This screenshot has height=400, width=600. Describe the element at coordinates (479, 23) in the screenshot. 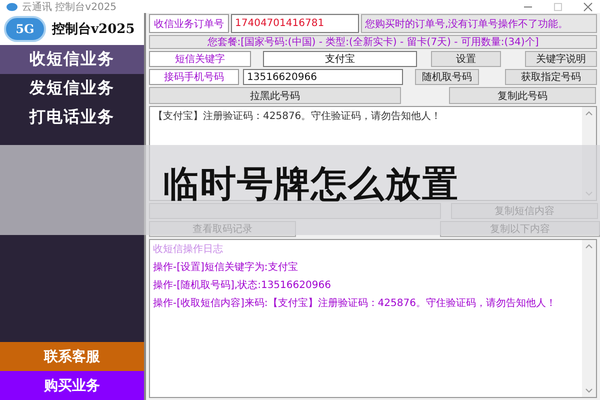

I see `hint-text: 您购买时的订单号,没有订单号操作不了功能。` at that location.